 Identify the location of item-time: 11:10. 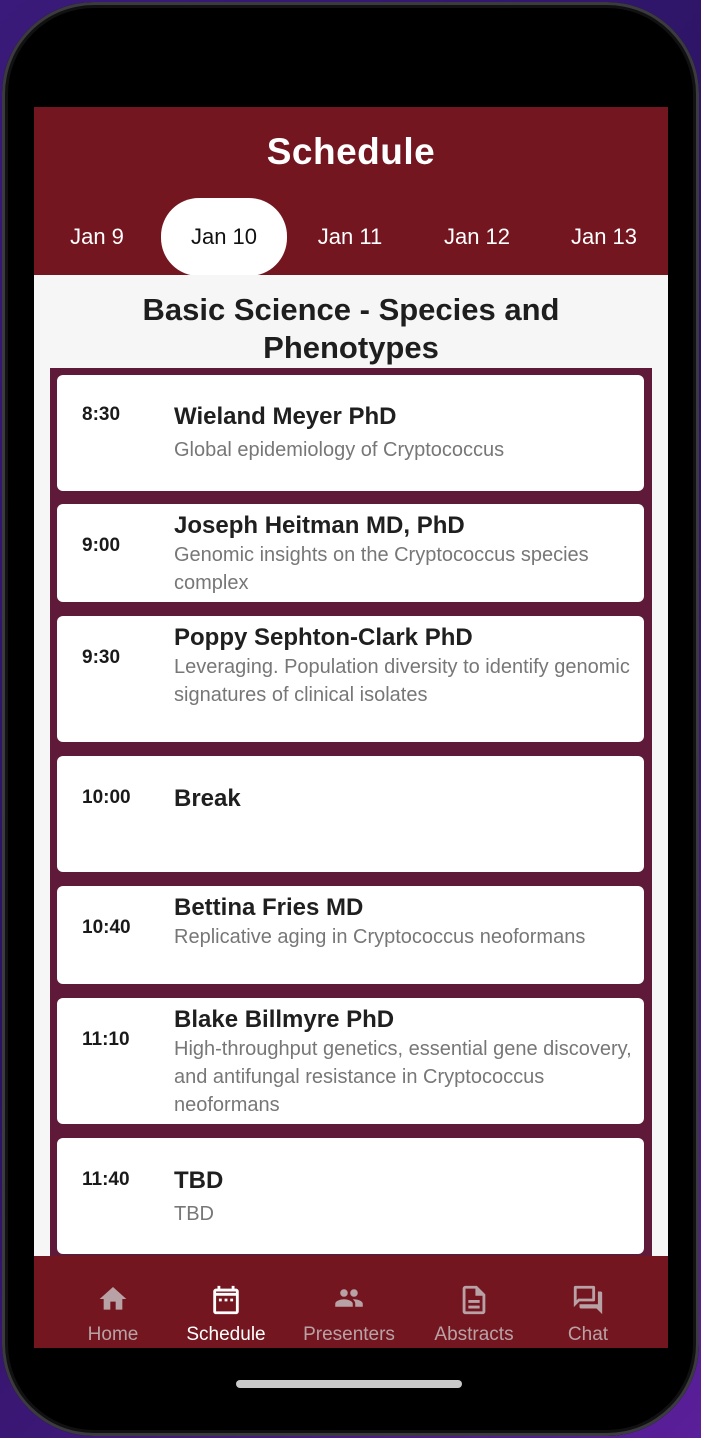
(106, 1039).